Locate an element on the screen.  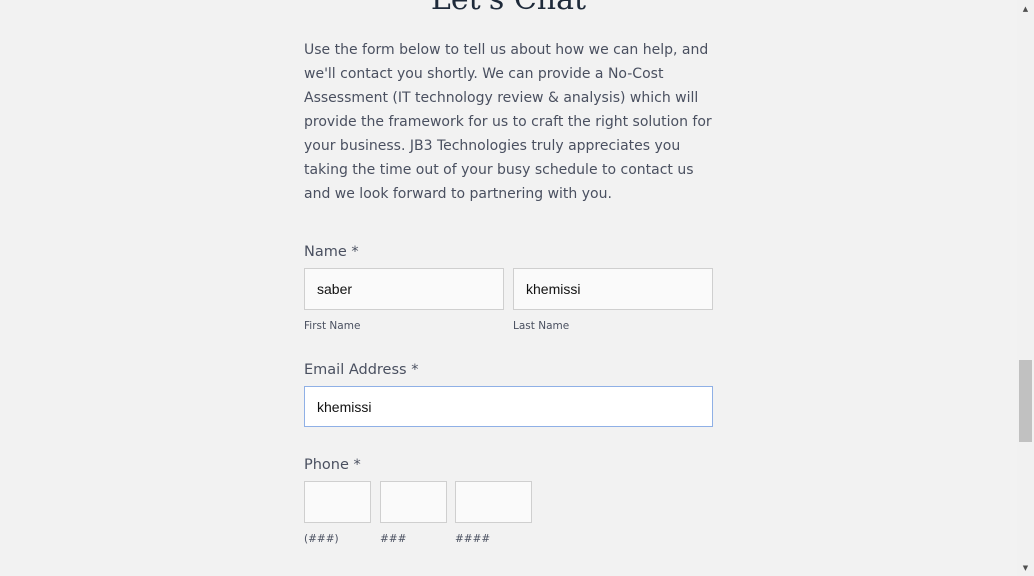
phone-line-sublabel: #### is located at coordinates (473, 539).